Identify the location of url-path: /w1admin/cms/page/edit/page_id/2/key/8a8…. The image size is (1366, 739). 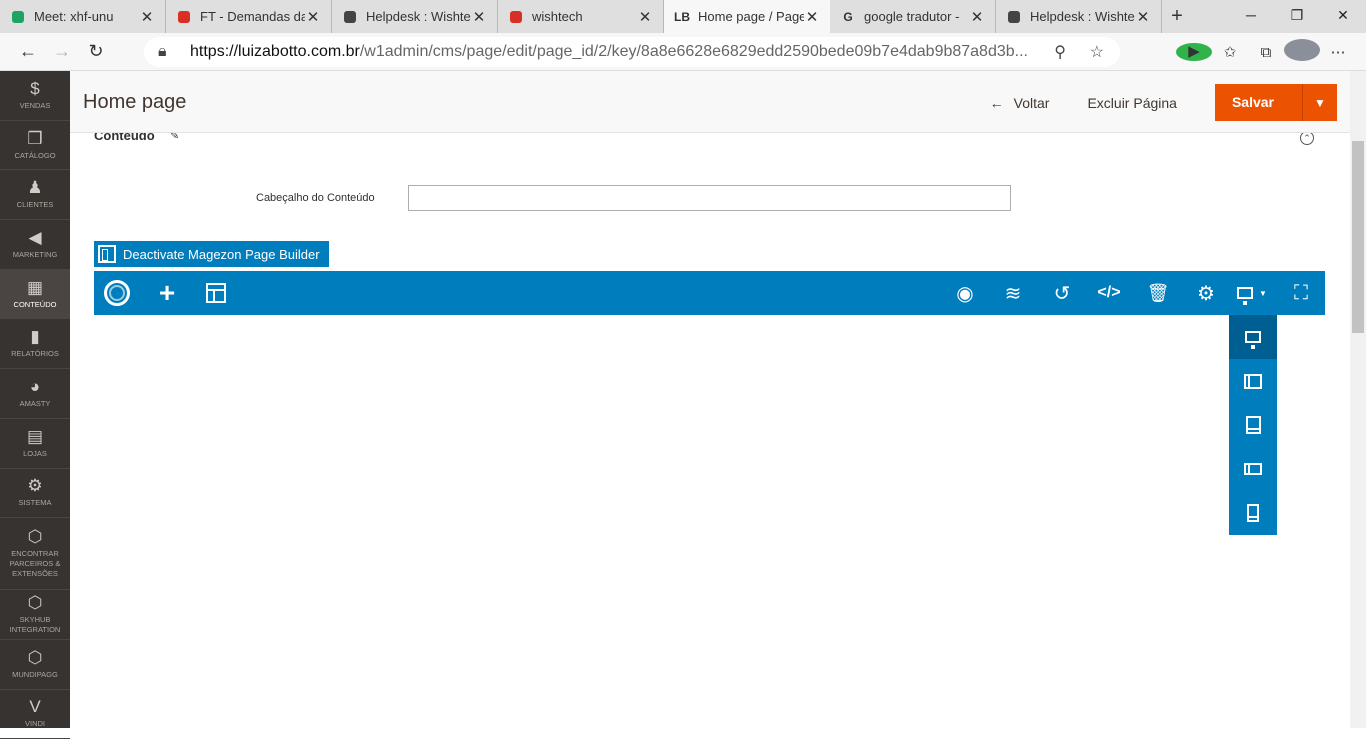
(693, 51).